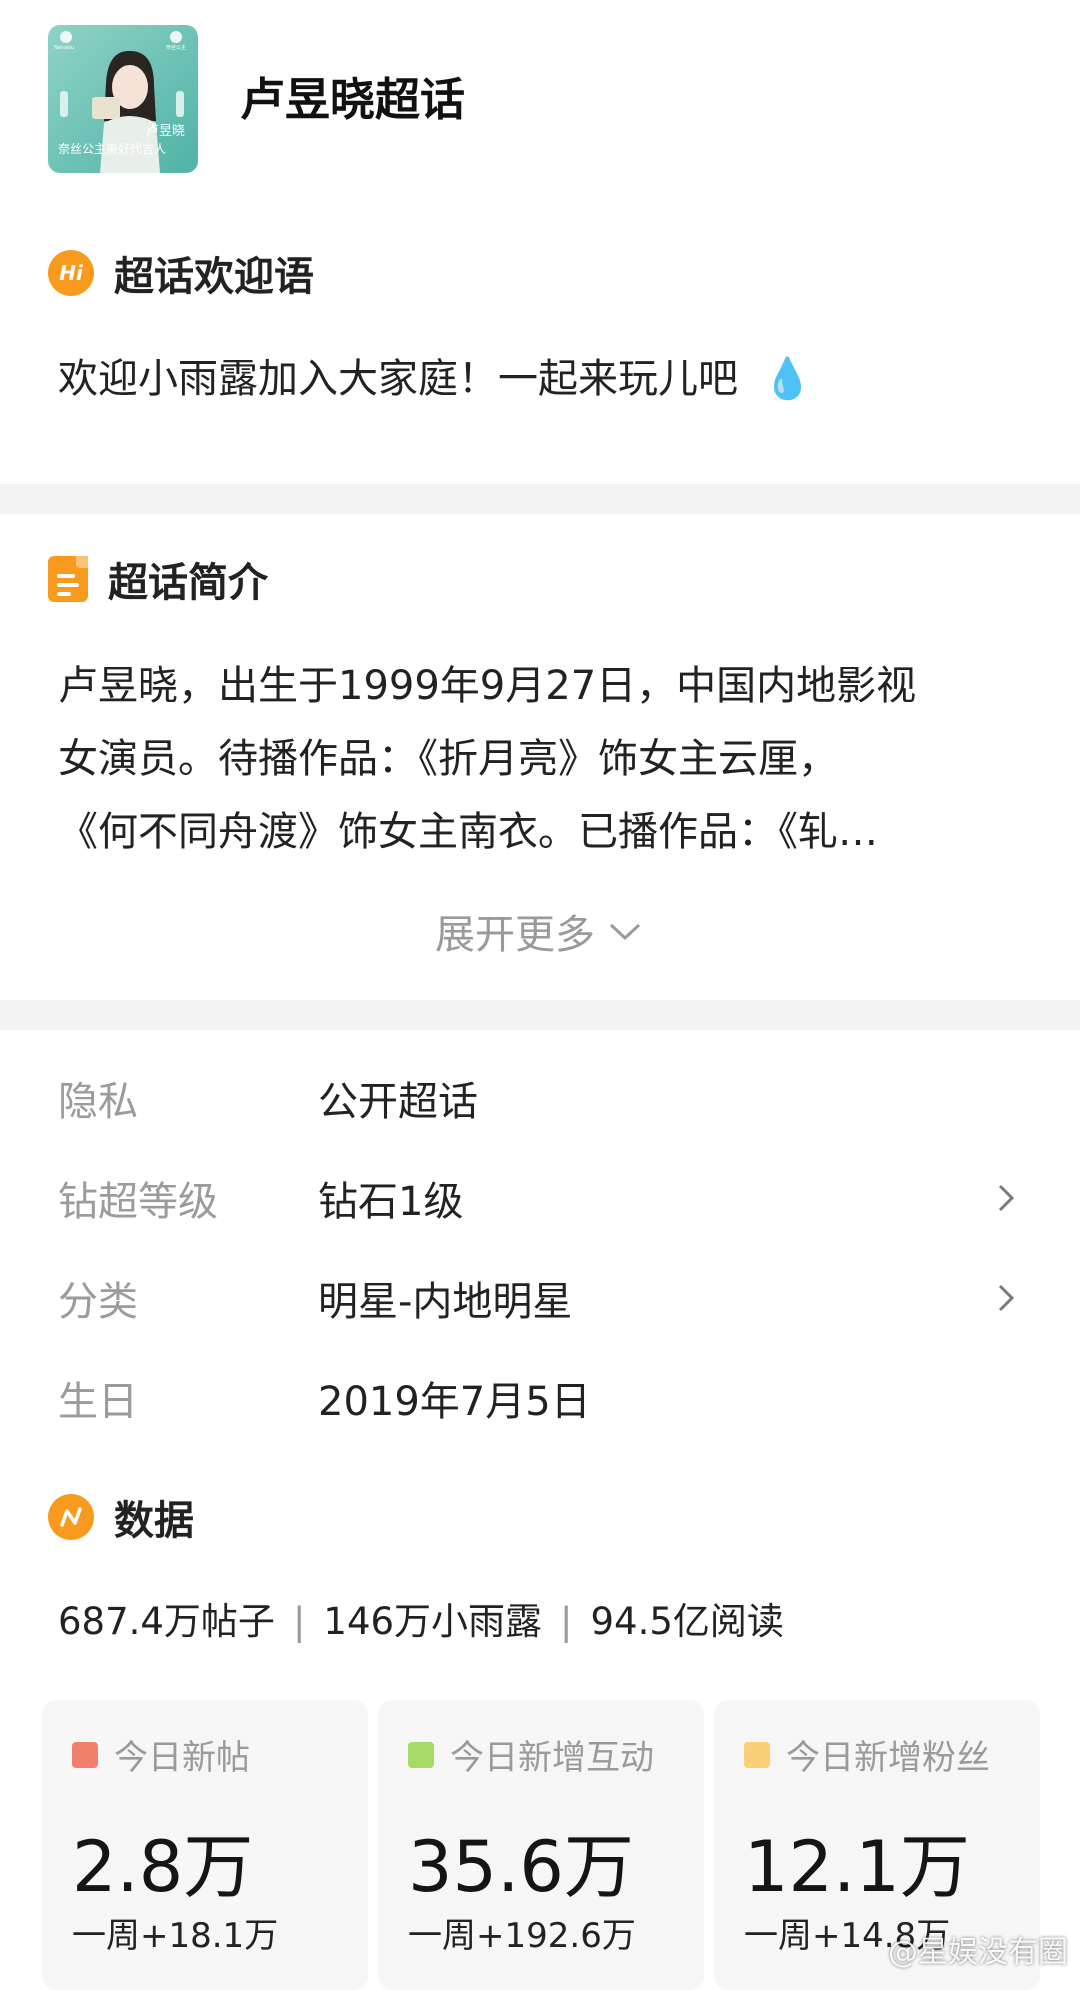 This screenshot has width=1080, height=1990. I want to click on stat-label: 今日新增互动, so click(552, 1758).